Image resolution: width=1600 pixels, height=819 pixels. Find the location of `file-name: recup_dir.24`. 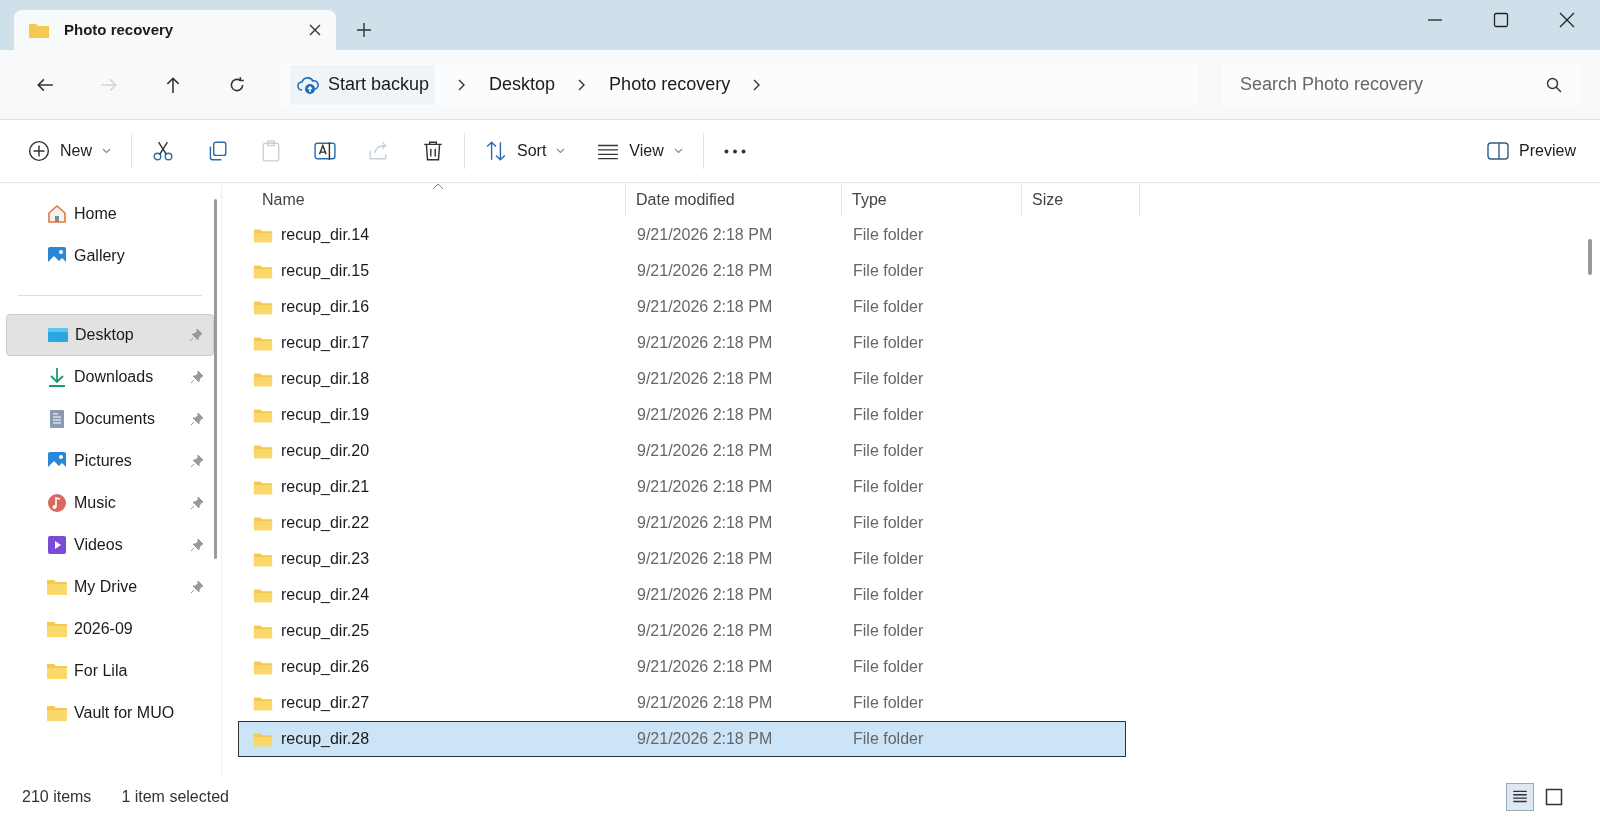

file-name: recup_dir.24 is located at coordinates (325, 595).